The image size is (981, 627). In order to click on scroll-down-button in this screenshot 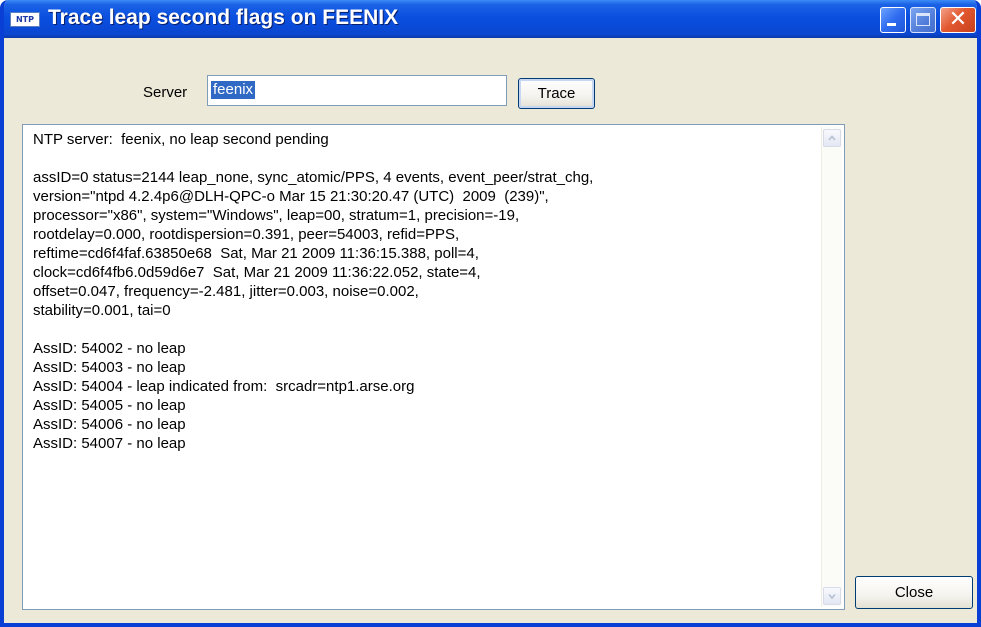, I will do `click(832, 596)`.